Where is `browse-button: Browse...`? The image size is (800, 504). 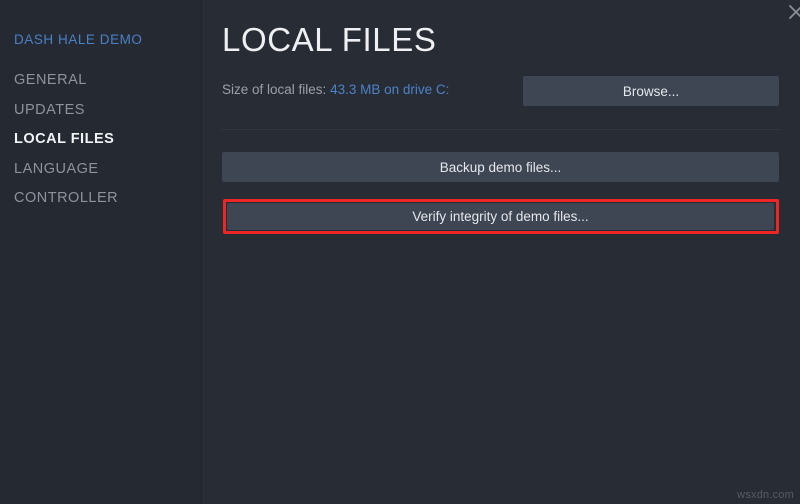
browse-button: Browse... is located at coordinates (651, 91).